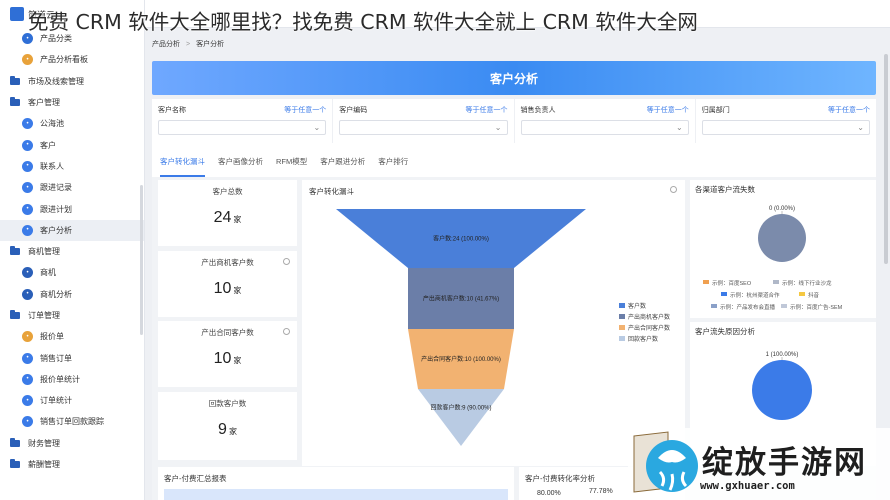 Image resolution: width=890 pixels, height=500 pixels. What do you see at coordinates (48, 273) in the screenshot?
I see `sidebar-item-label: 商机` at bounding box center [48, 273].